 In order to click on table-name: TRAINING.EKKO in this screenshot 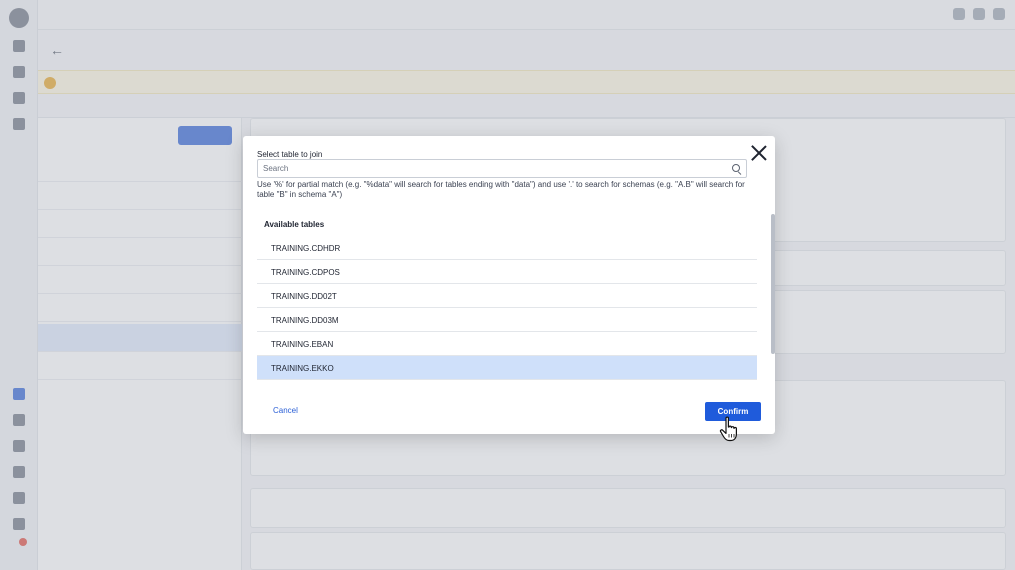, I will do `click(302, 368)`.